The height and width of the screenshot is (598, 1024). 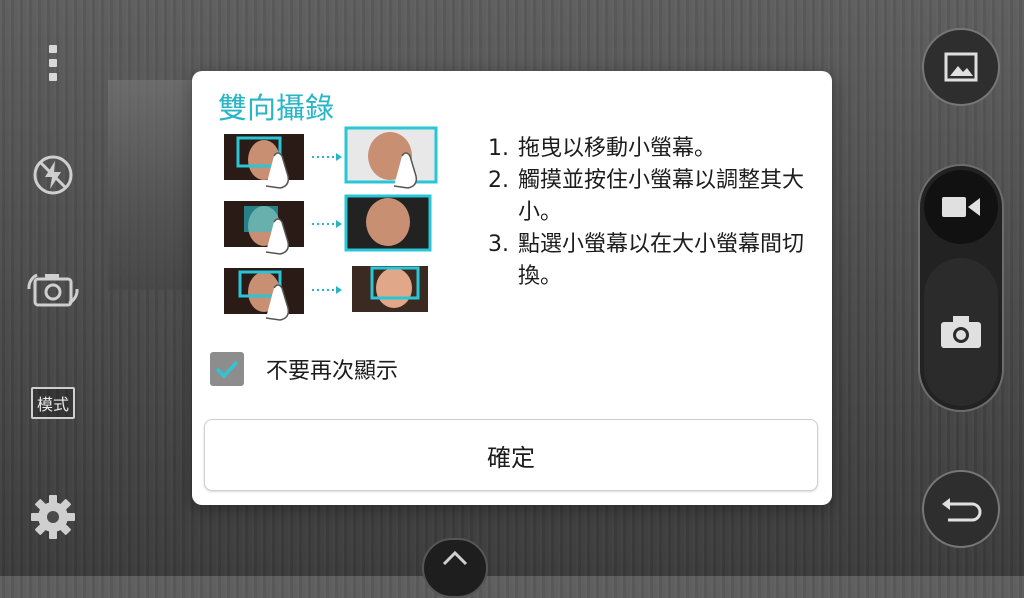 I want to click on illustration-resize, so click(x=328, y=224).